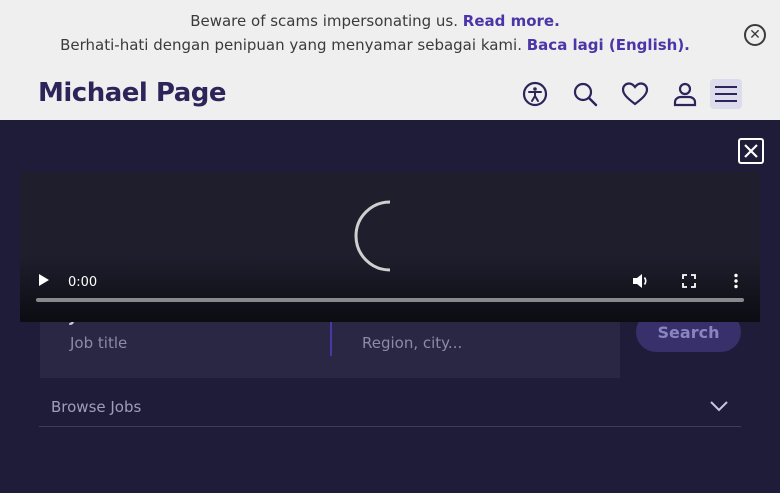  What do you see at coordinates (390, 94) in the screenshot?
I see `site-header: Michael Page` at bounding box center [390, 94].